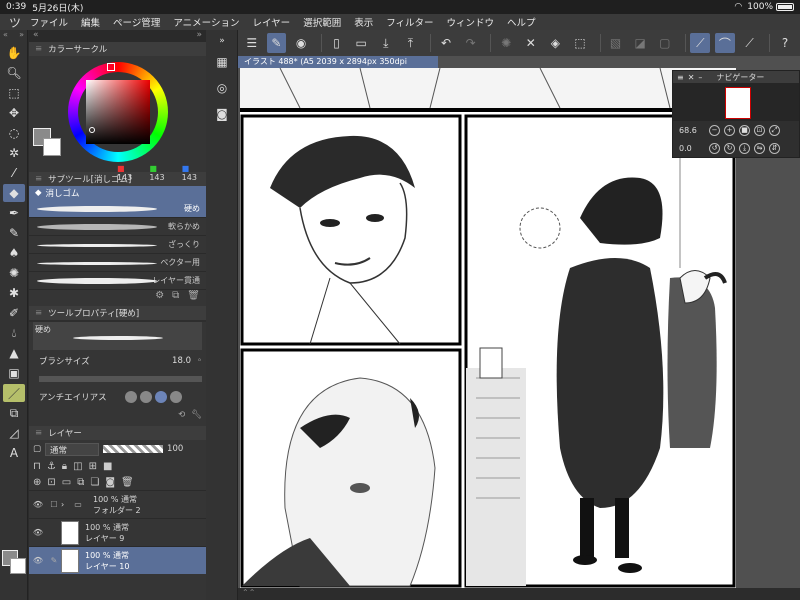  Describe the element at coordinates (556, 43) in the screenshot. I see `fill-icon: ◈` at that location.